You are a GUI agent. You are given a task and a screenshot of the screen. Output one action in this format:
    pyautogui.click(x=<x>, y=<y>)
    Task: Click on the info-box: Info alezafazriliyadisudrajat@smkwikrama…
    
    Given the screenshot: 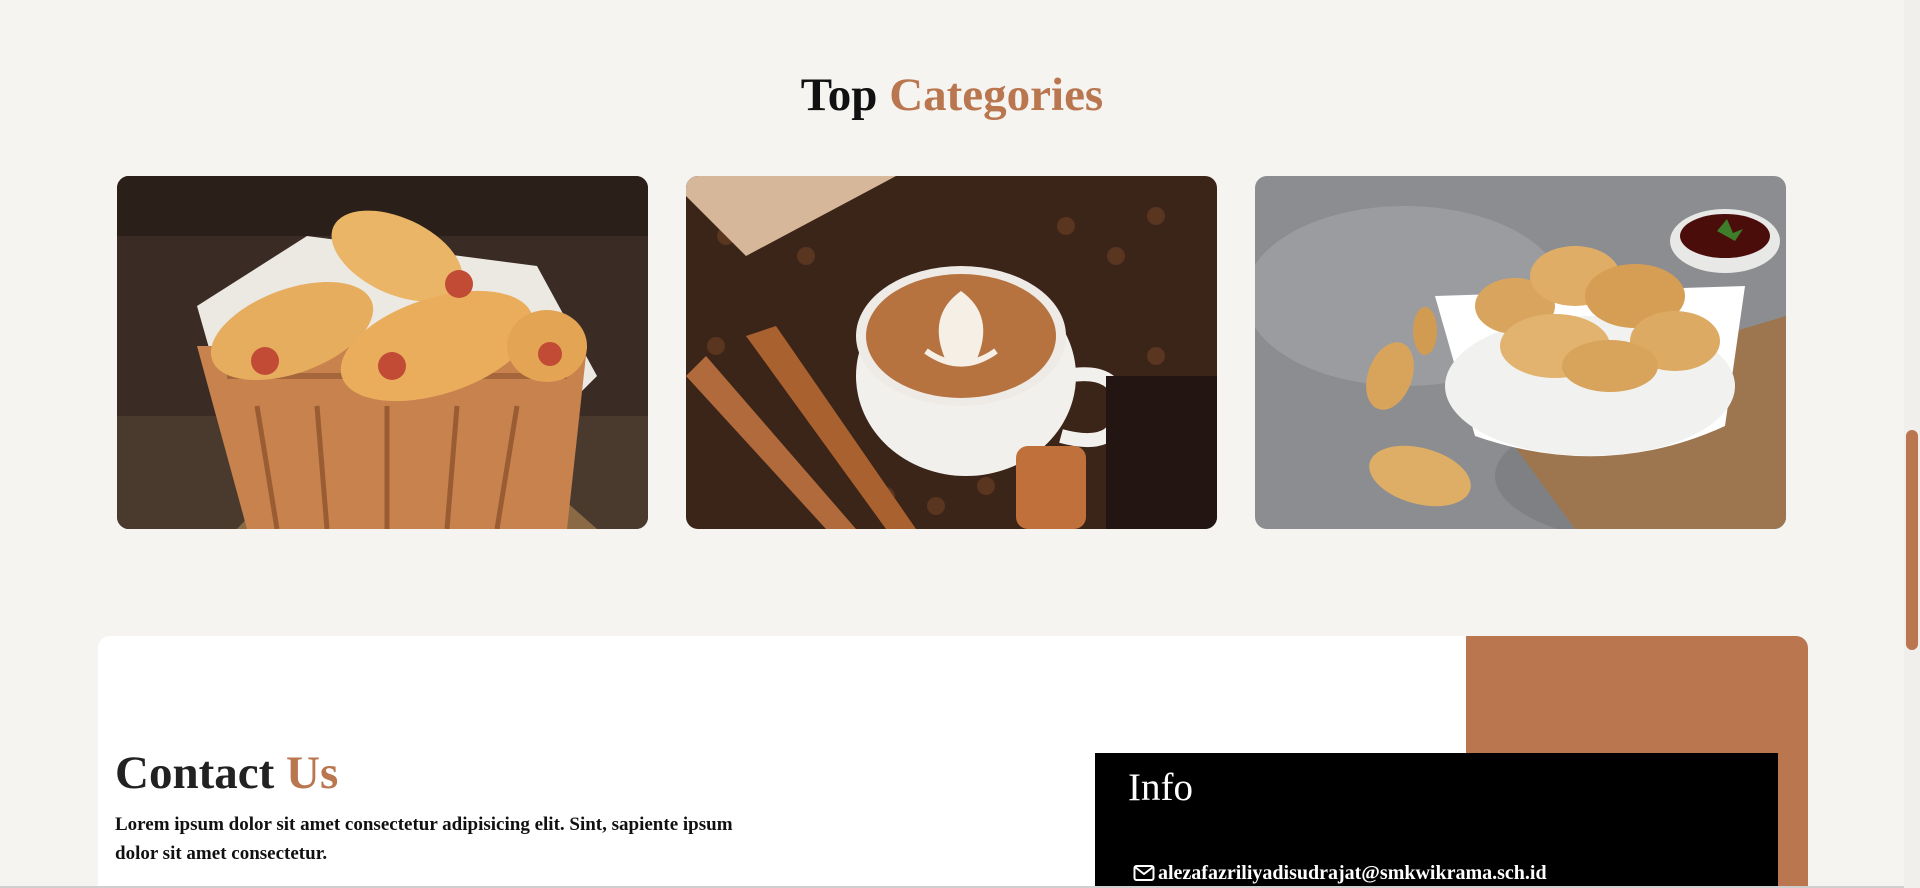 What is the action you would take?
    pyautogui.click(x=1436, y=820)
    